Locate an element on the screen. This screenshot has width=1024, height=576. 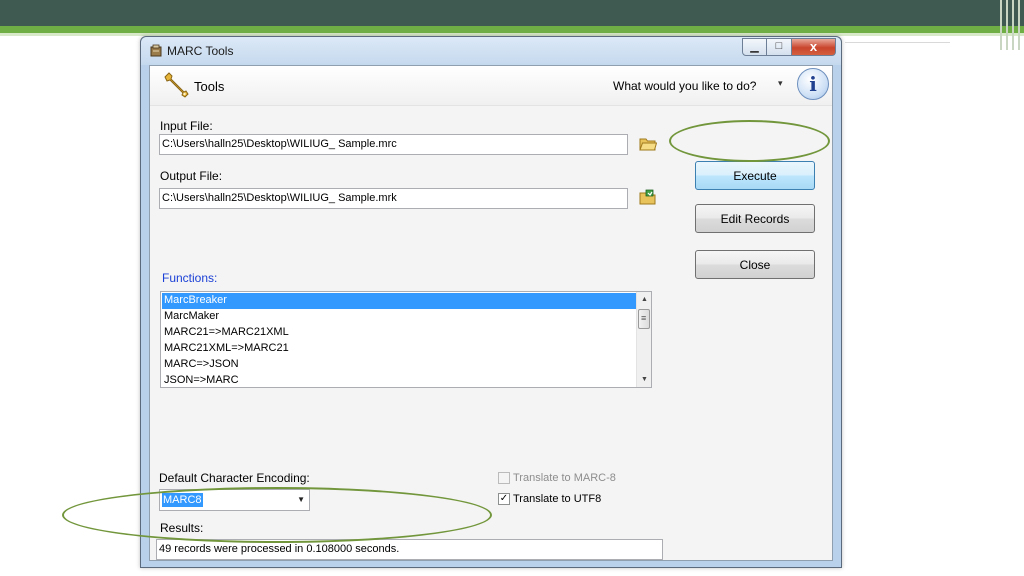
scroll-down-icon: ▼ is located at coordinates (644, 379).